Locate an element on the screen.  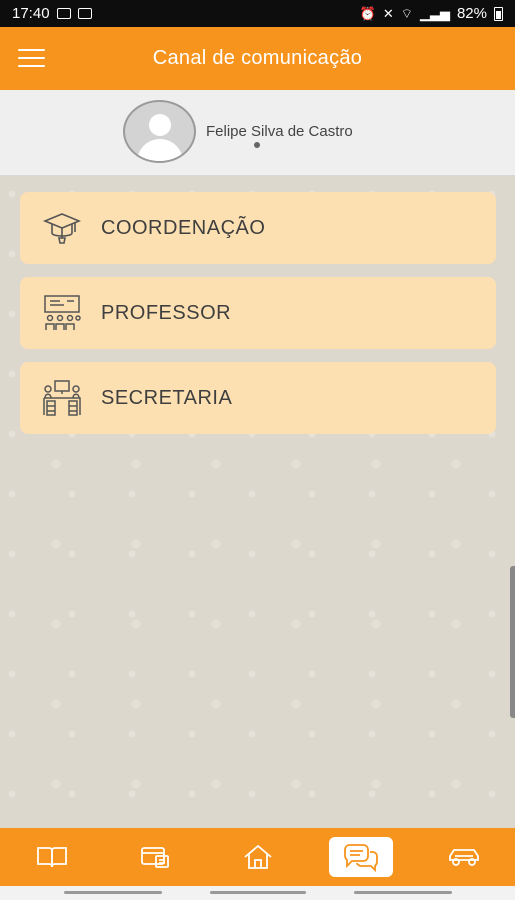
app-bar: Canal de comunicação is located at coordinates (257, 58).